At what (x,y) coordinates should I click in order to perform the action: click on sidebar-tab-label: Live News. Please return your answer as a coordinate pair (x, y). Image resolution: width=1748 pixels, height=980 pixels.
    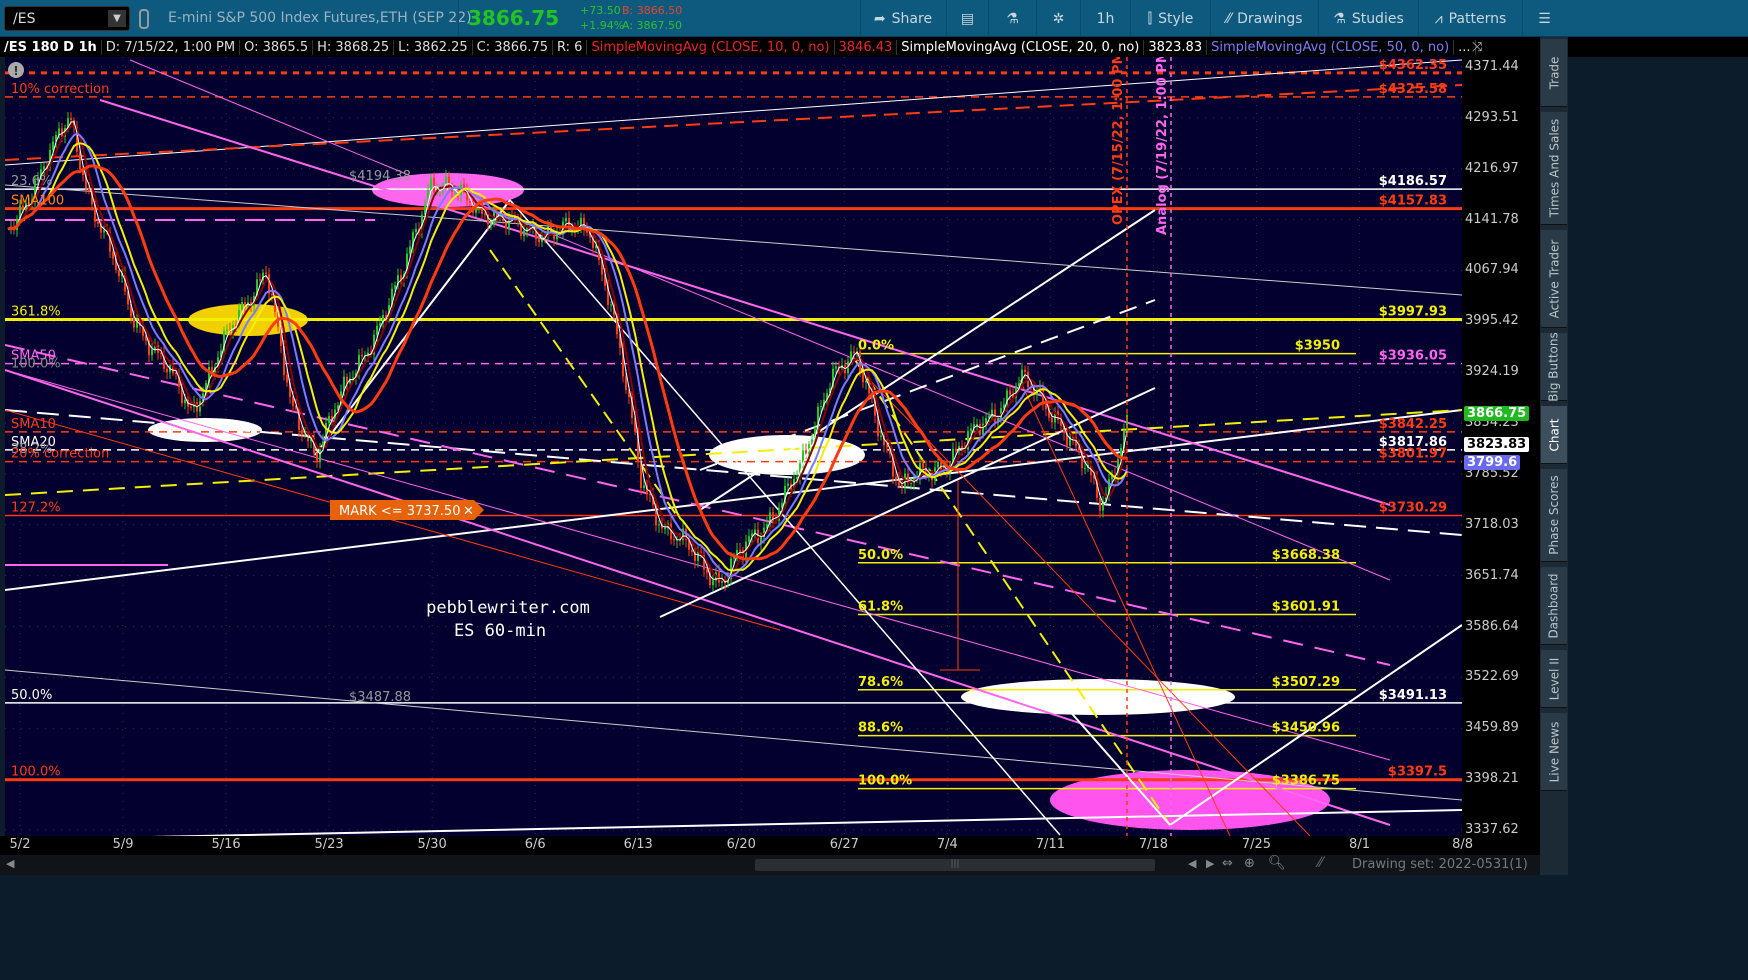
    Looking at the image, I should click on (1554, 751).